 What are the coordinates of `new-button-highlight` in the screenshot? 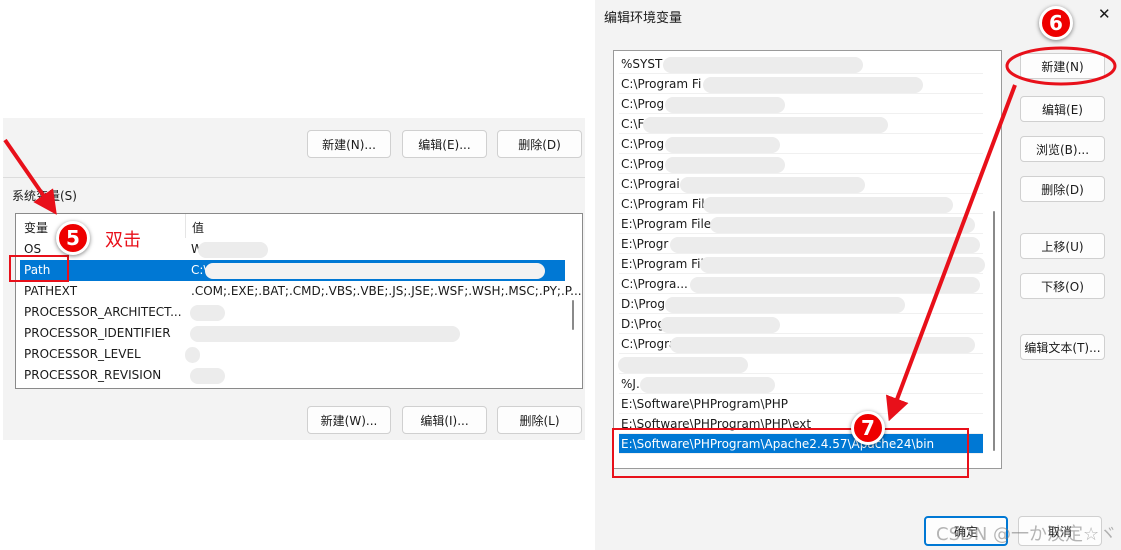 It's located at (1061, 66).